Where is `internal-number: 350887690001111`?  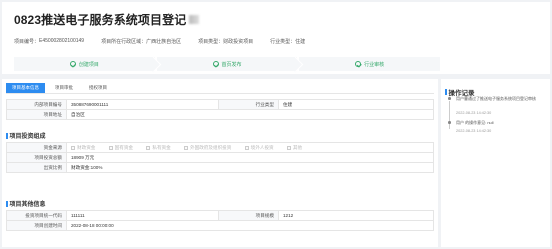
internal-number: 350887690001111 is located at coordinates (142, 104).